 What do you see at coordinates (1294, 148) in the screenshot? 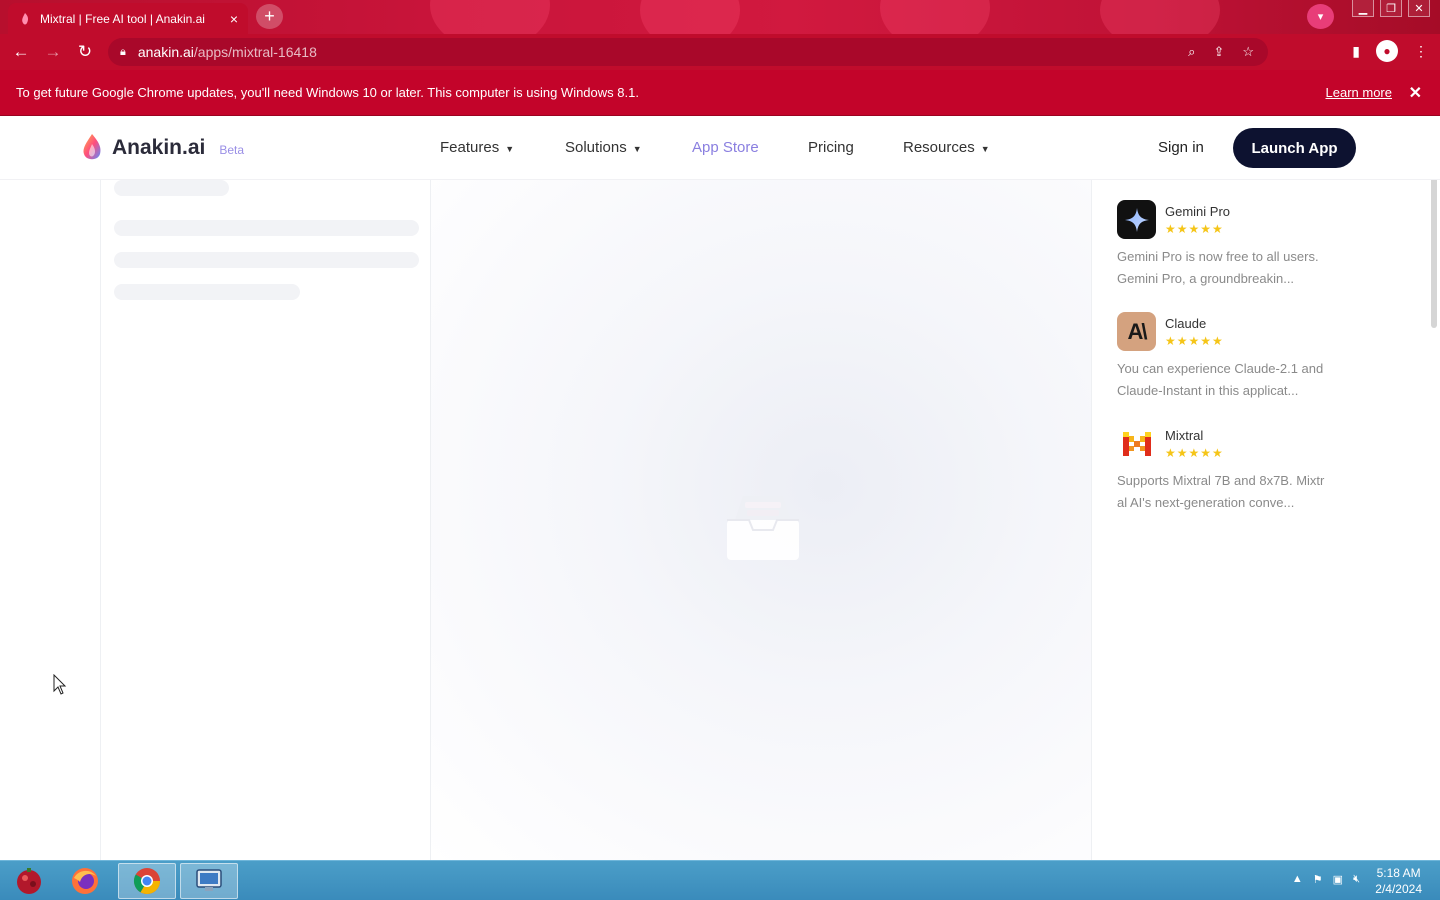
I see `launch-app-button: Launch App` at bounding box center [1294, 148].